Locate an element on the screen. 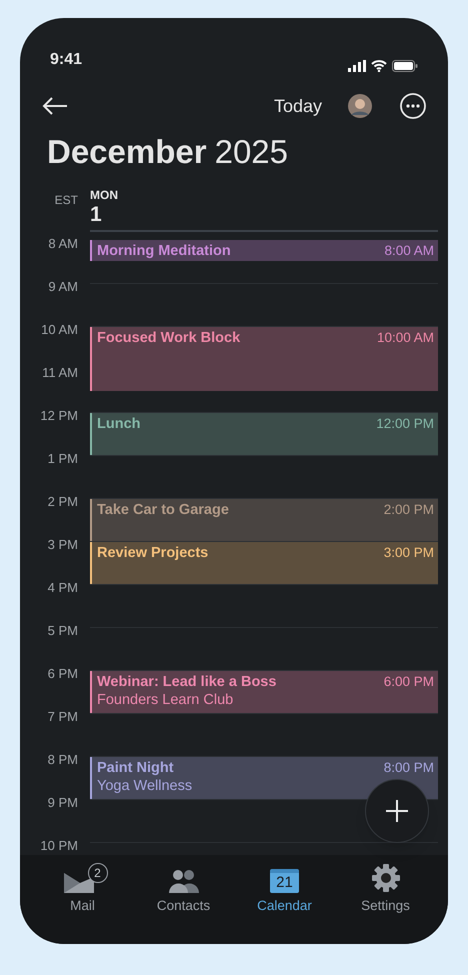 This screenshot has height=975, width=468. hour-label: 9 AM is located at coordinates (63, 286).